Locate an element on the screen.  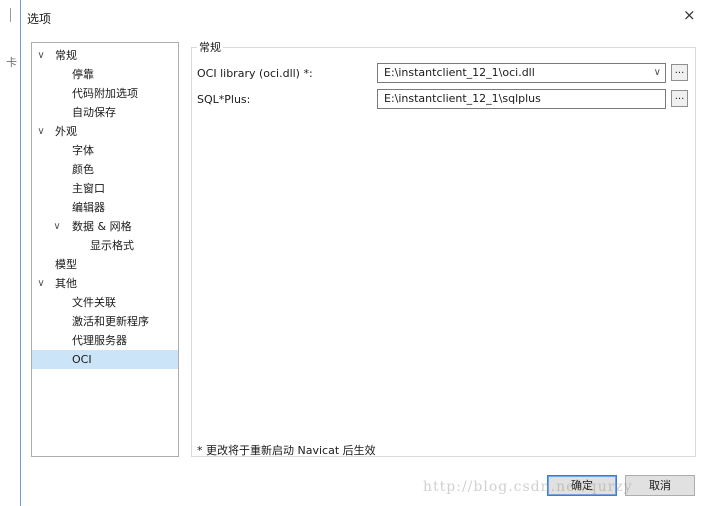
restart-note: * 更改将于重新启动 Navicat 后生效 is located at coordinates (286, 450).